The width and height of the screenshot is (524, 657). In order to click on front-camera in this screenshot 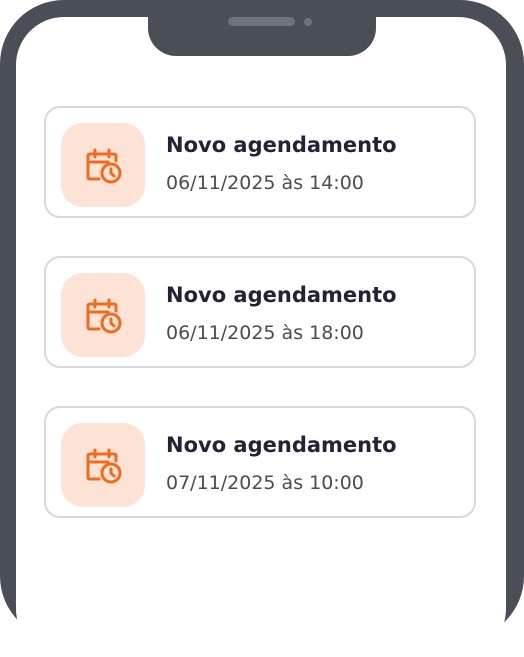, I will do `click(308, 22)`.